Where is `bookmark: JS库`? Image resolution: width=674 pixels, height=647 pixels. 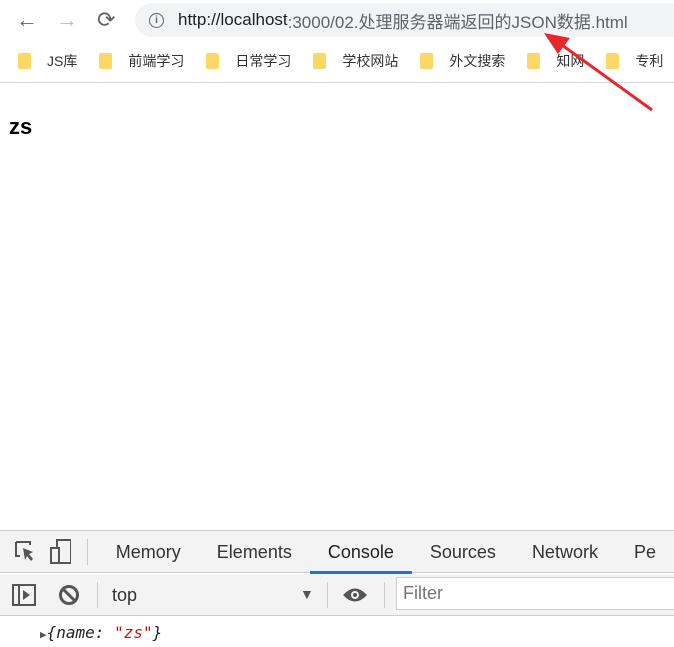 bookmark: JS库 is located at coordinates (47, 61).